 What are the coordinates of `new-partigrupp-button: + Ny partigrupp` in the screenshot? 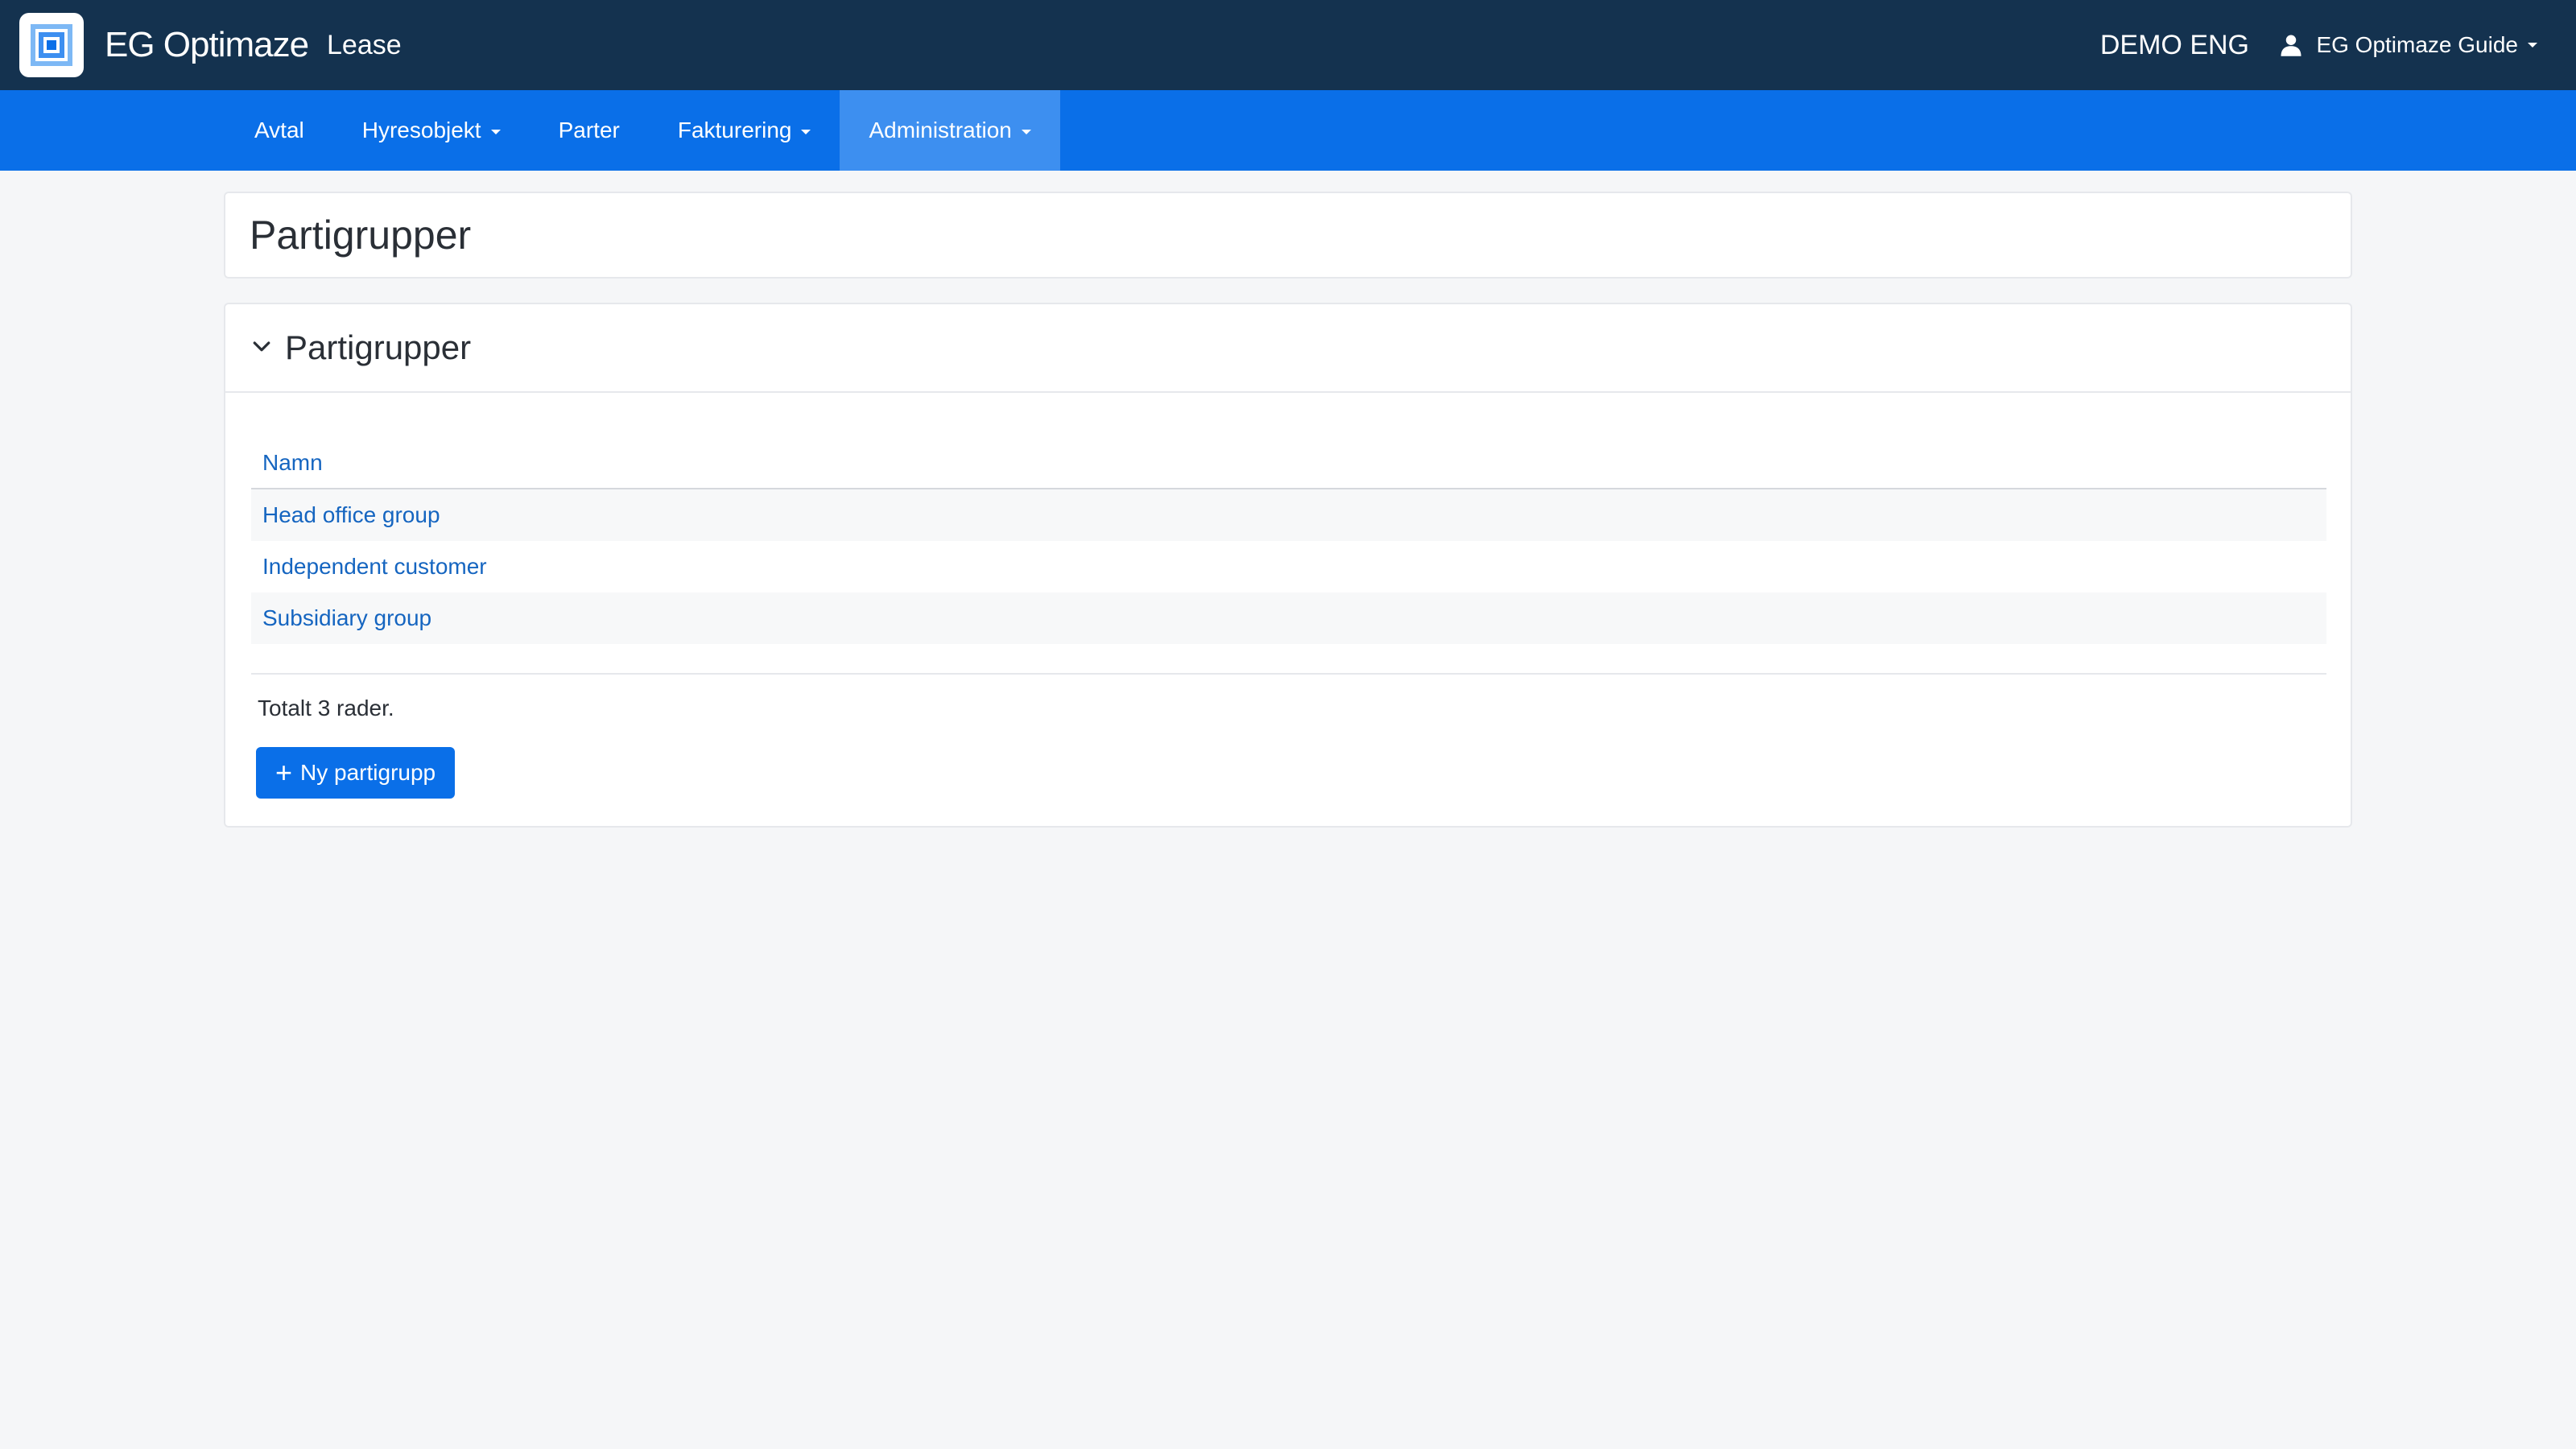 It's located at (356, 773).